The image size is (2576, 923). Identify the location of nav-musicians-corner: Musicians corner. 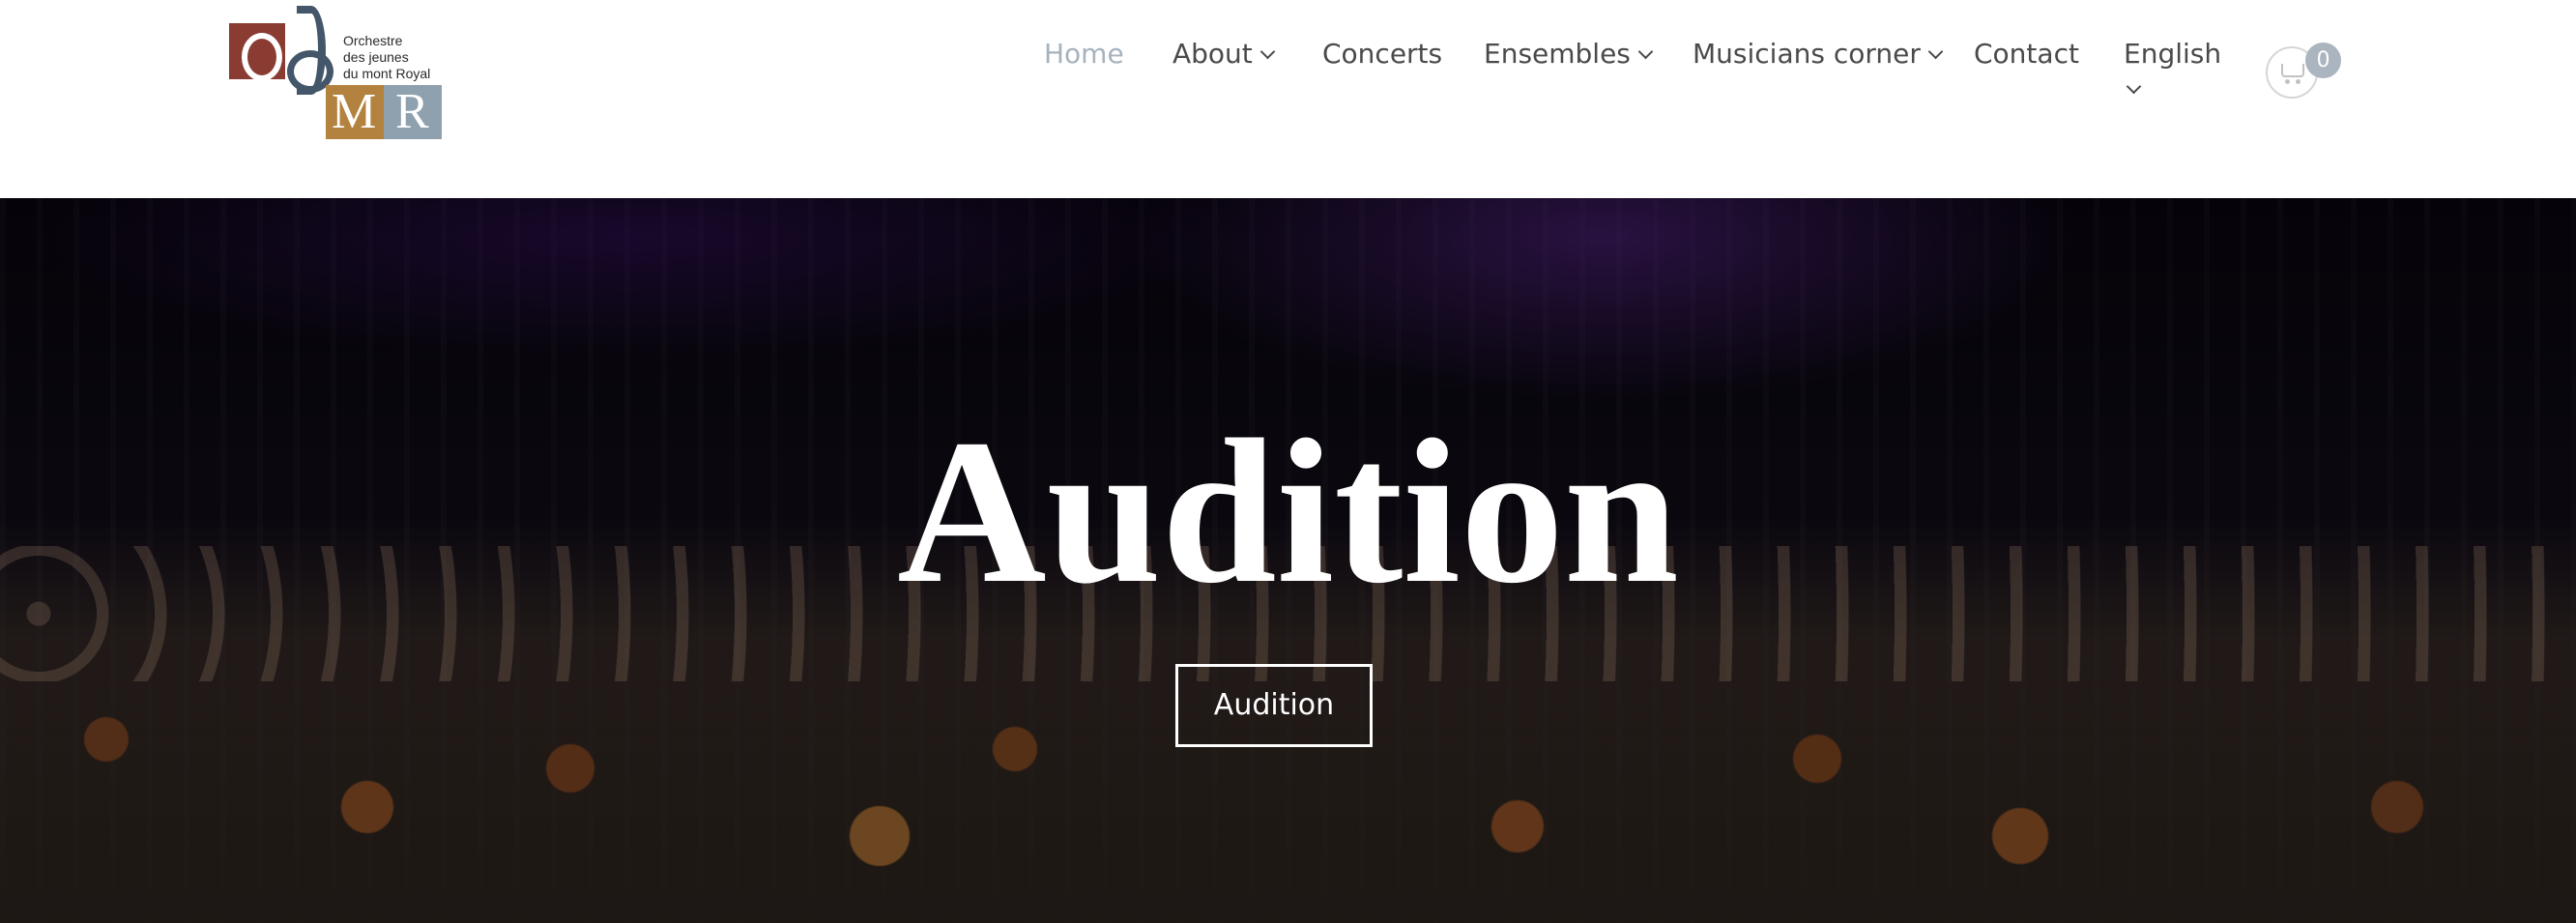
(1818, 54).